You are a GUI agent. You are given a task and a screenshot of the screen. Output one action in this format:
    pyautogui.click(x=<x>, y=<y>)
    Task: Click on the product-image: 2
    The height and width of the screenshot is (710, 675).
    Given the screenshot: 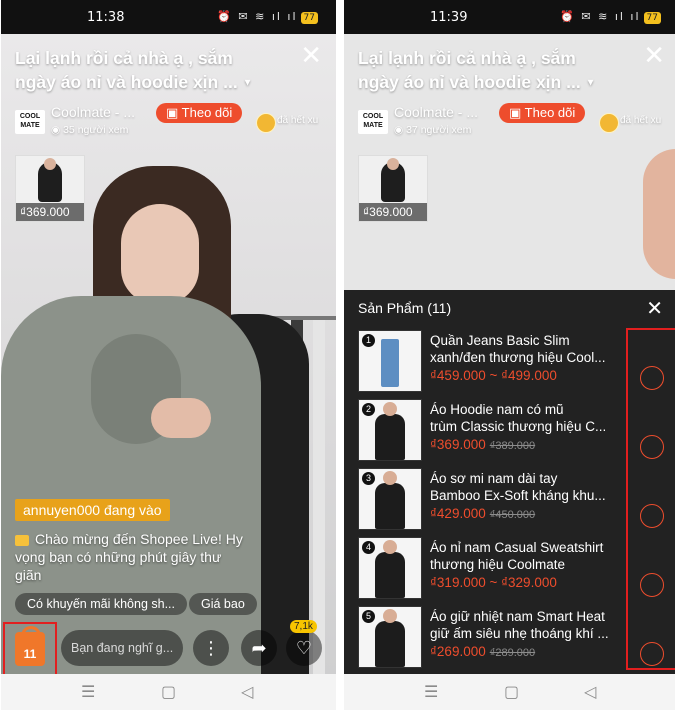 What is the action you would take?
    pyautogui.click(x=390, y=430)
    